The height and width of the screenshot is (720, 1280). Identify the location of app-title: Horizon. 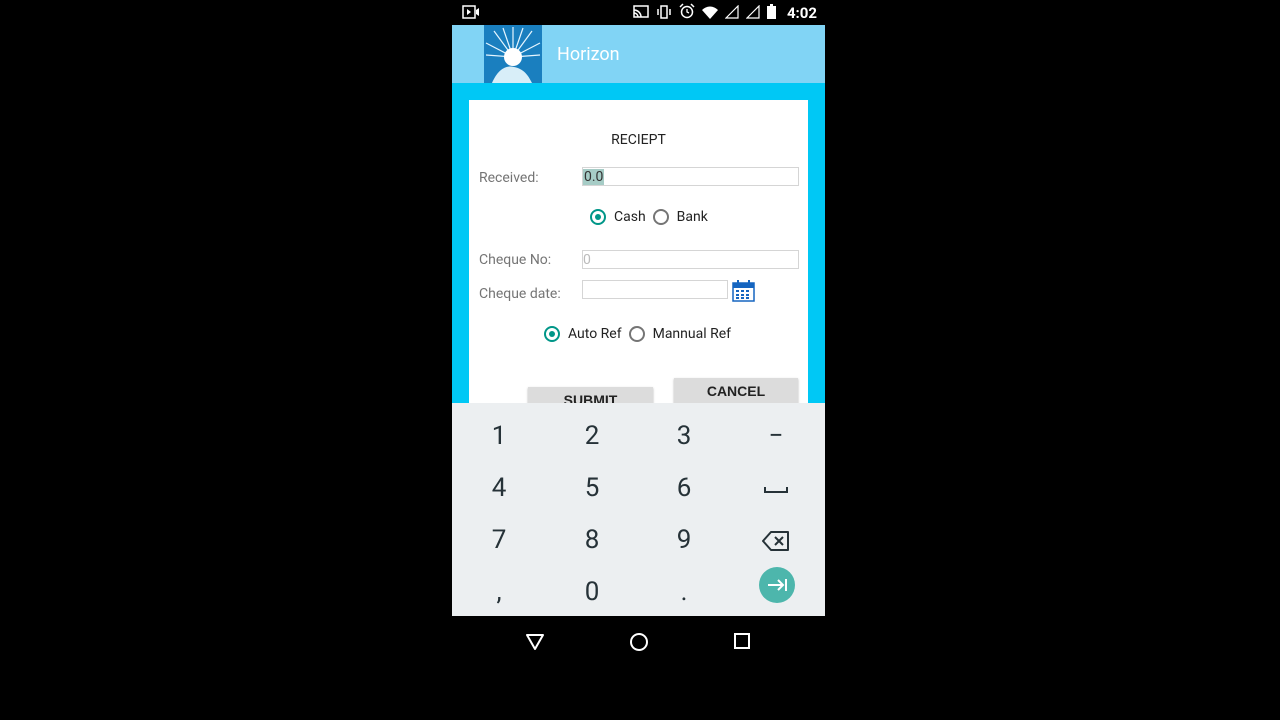
(588, 54).